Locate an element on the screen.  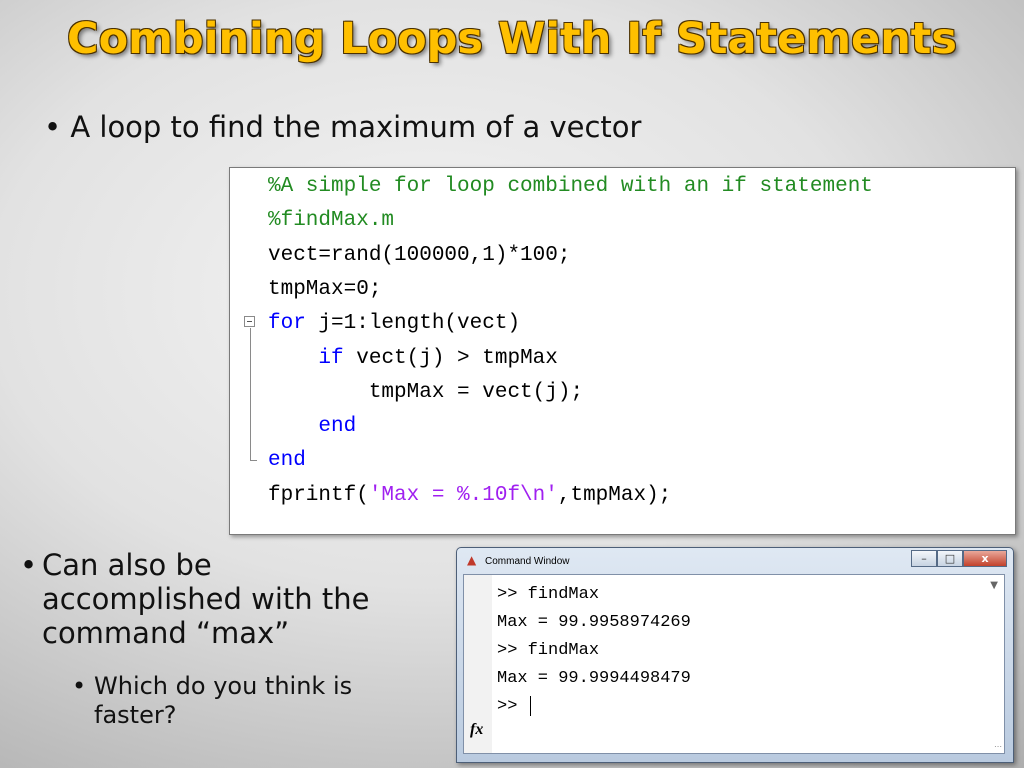
code-token: vect(j) > tmpMax is located at coordinates (450, 358).